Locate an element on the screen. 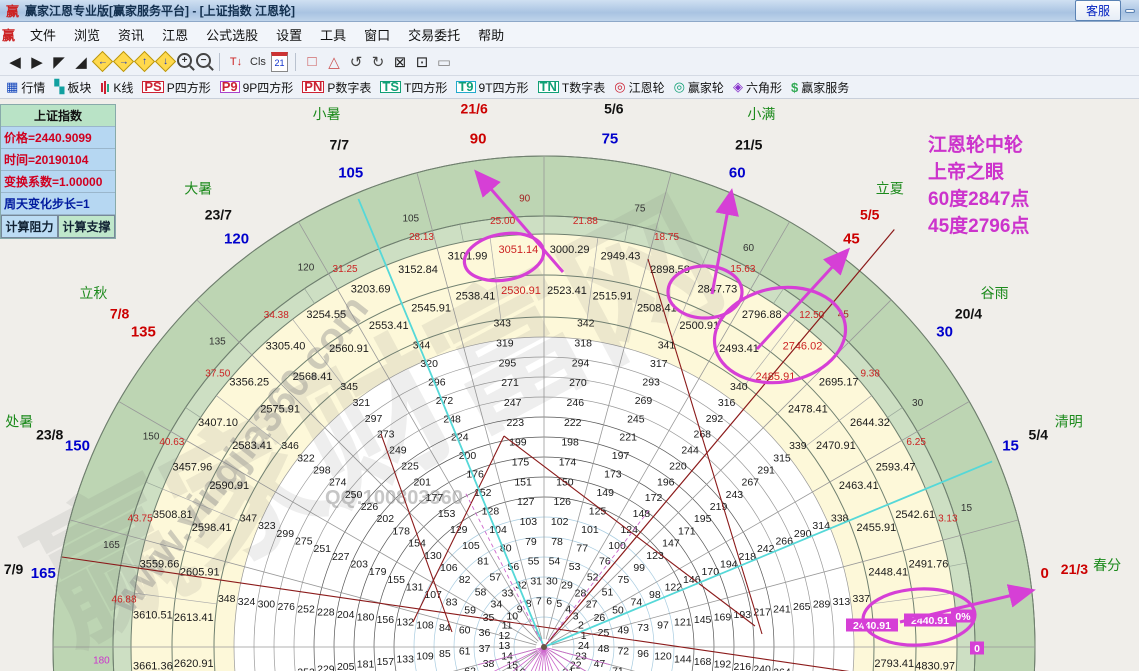 The height and width of the screenshot is (671, 1139). spiral-number: 243 is located at coordinates (735, 495).